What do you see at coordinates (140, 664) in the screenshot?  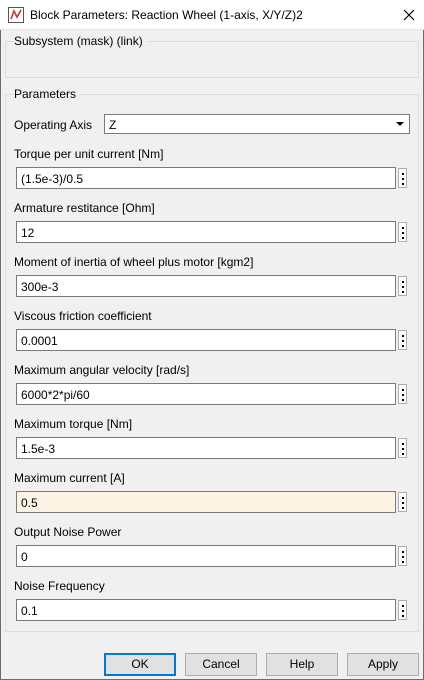 I see `ok-button: OK` at bounding box center [140, 664].